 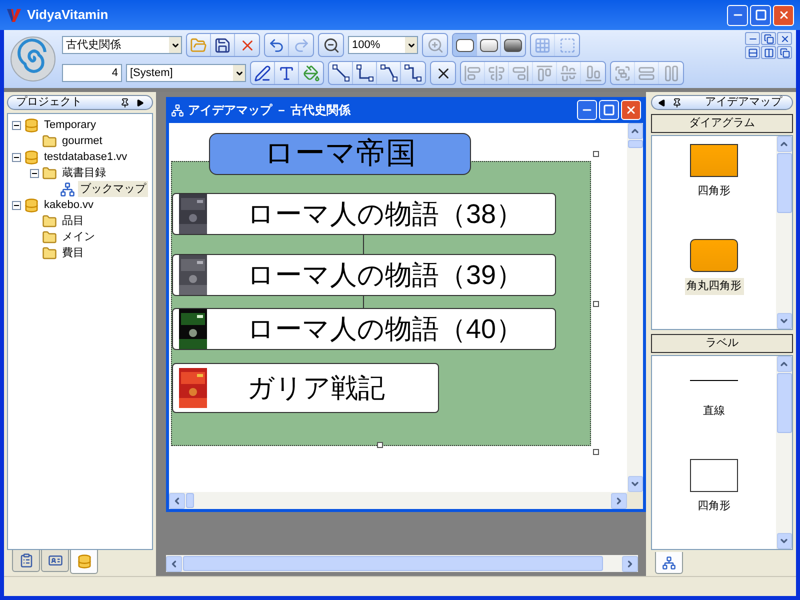 What do you see at coordinates (122, 45) in the screenshot?
I see `document-combo: 古代史関係` at bounding box center [122, 45].